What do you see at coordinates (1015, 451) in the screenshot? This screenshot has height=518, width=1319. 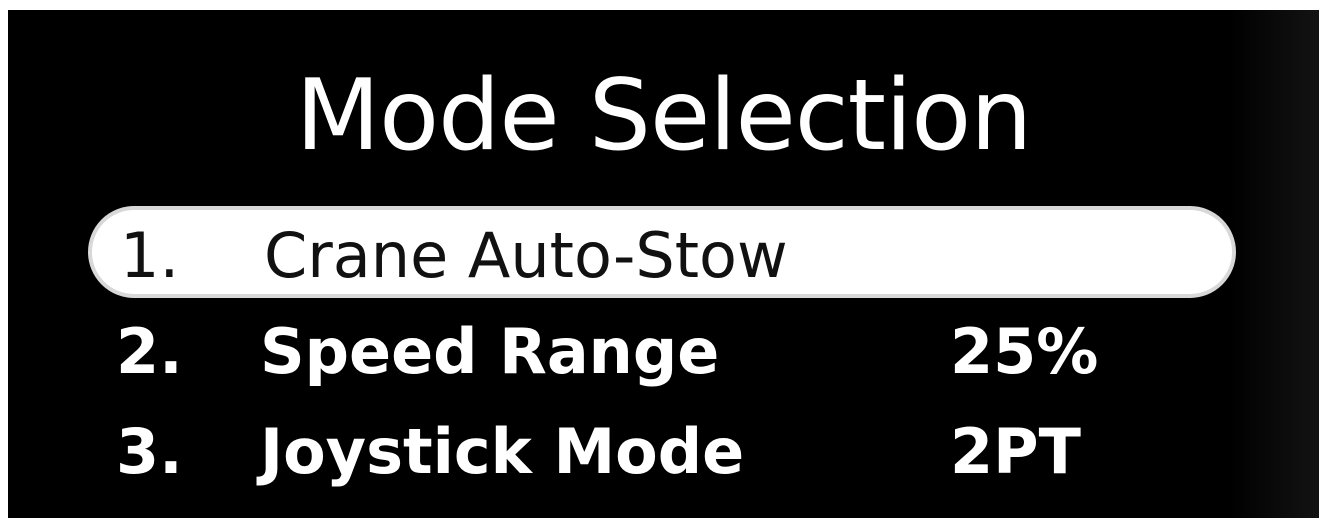 I see `menu-item-value: 2PT` at bounding box center [1015, 451].